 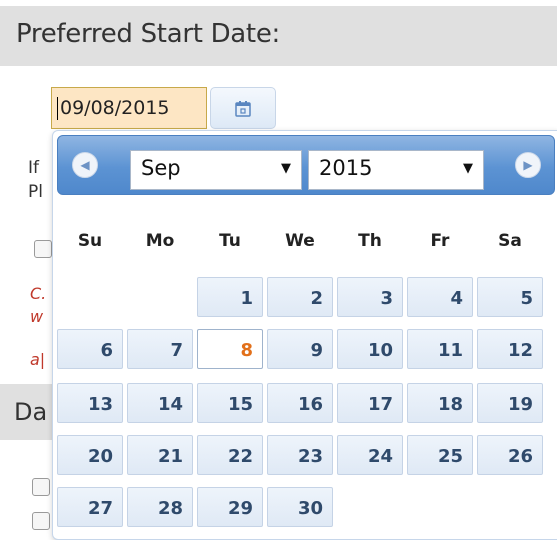 I want to click on section-title: Preferred Start Date:, so click(x=148, y=34).